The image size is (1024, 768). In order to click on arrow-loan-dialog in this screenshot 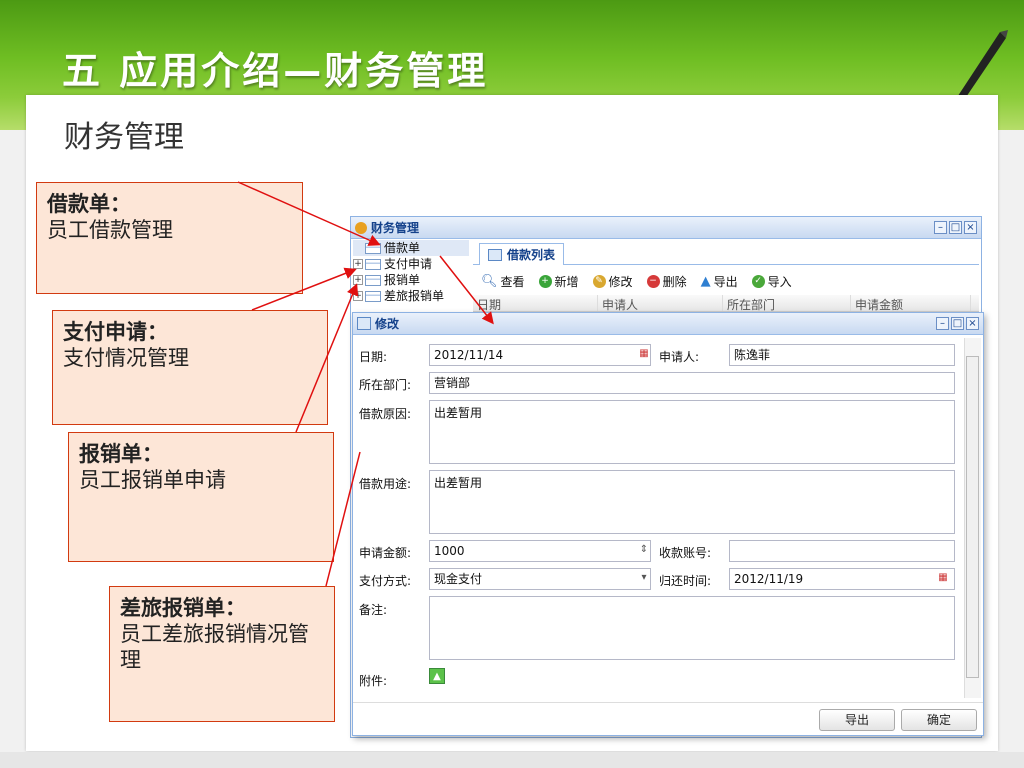, I will do `click(466, 290)`.